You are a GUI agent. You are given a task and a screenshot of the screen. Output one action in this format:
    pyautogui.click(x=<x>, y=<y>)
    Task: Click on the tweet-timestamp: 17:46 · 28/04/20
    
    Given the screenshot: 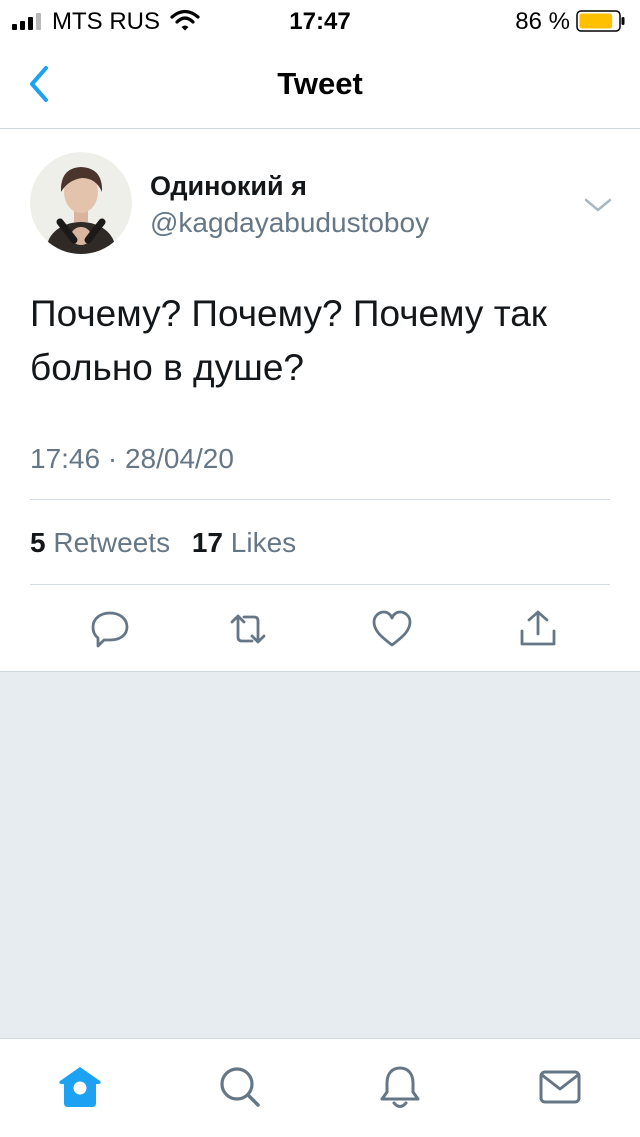 What is the action you would take?
    pyautogui.click(x=132, y=458)
    